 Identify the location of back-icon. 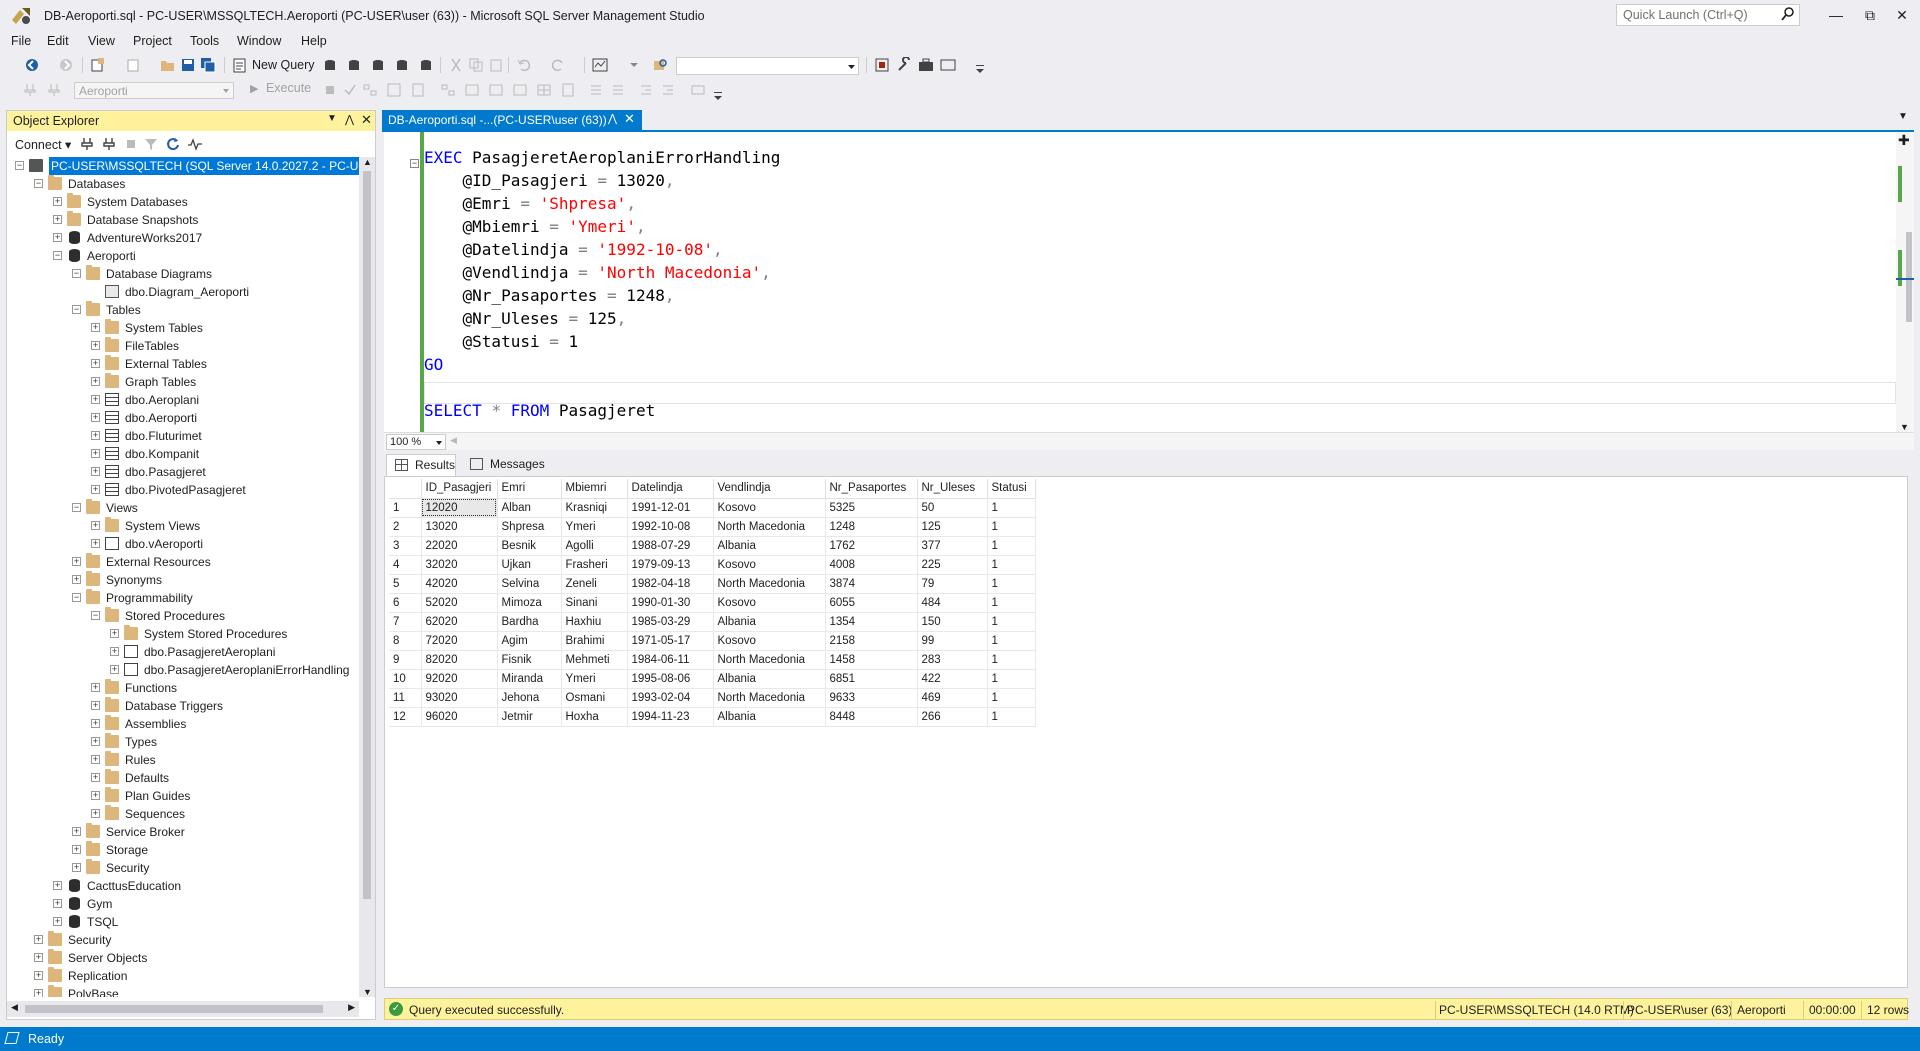
(32, 65).